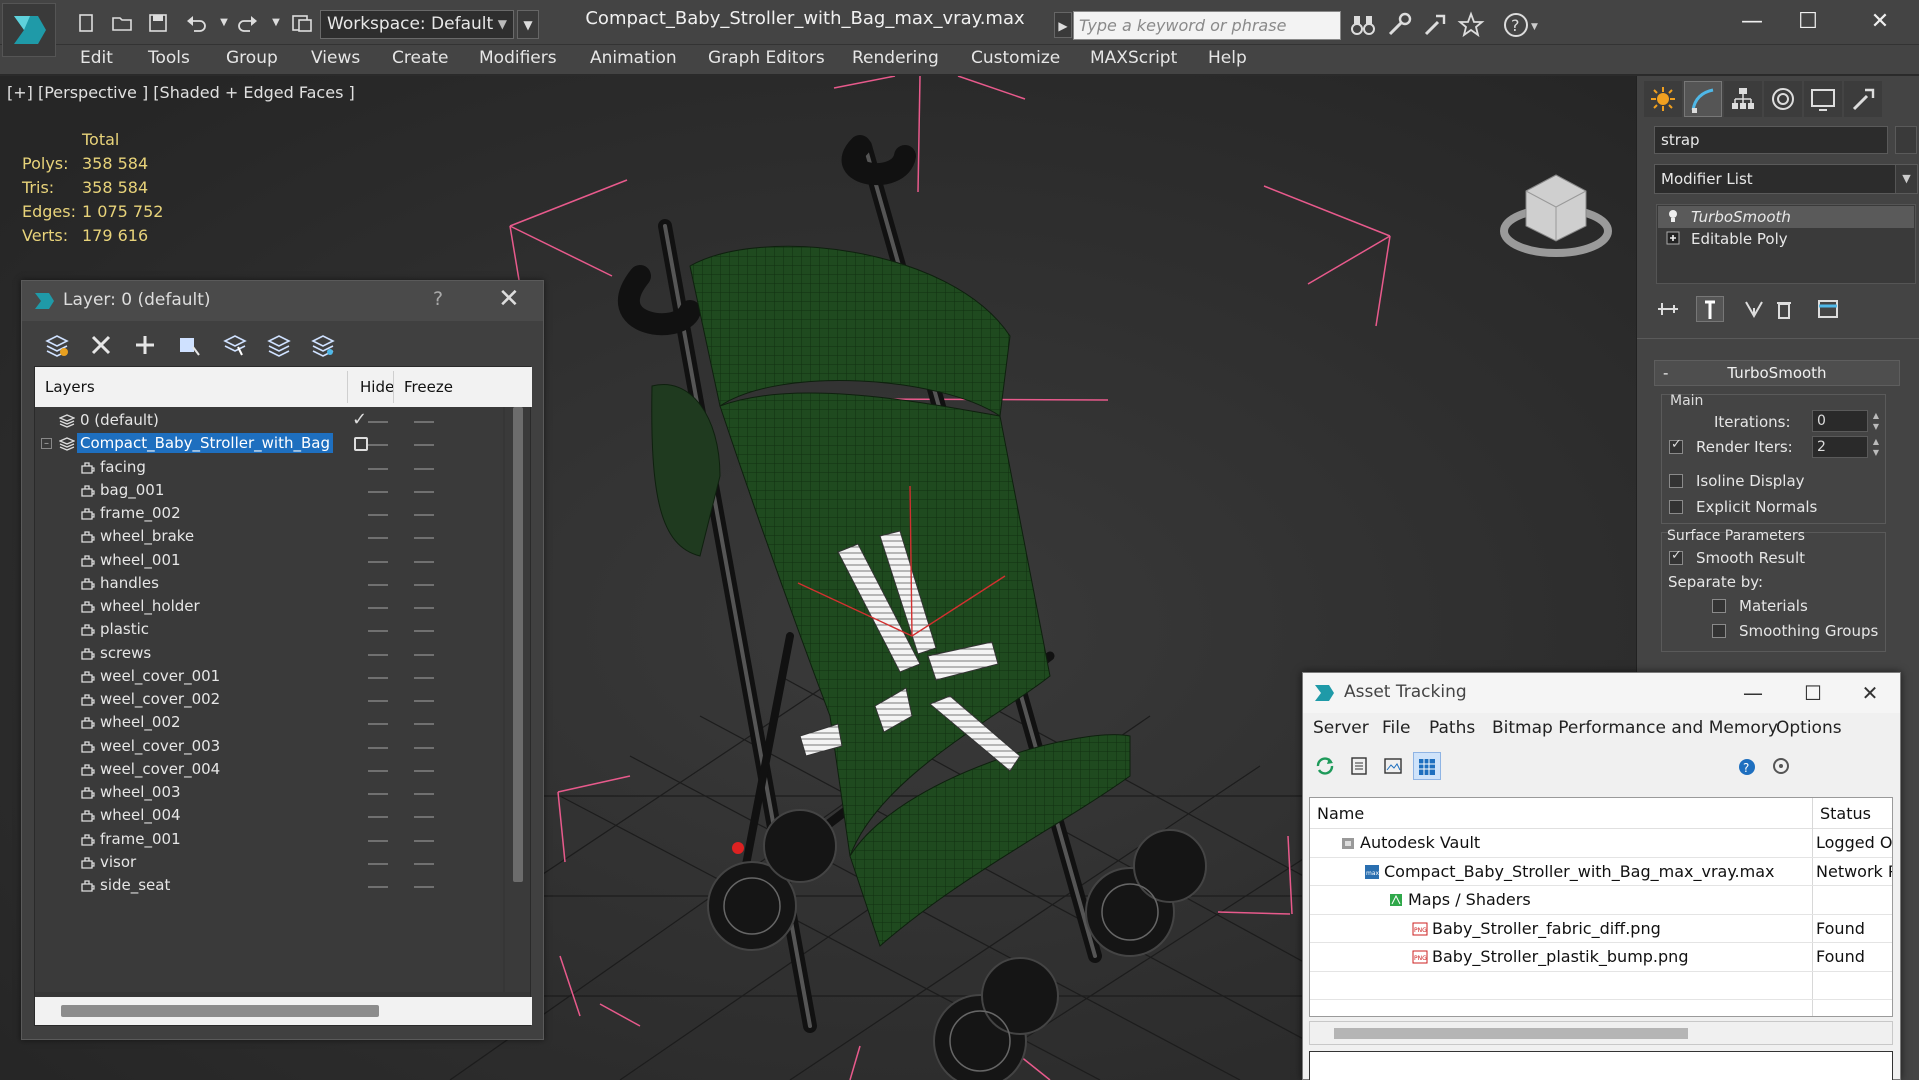 This screenshot has width=1919, height=1080. I want to click on list-view-icon, so click(1359, 766).